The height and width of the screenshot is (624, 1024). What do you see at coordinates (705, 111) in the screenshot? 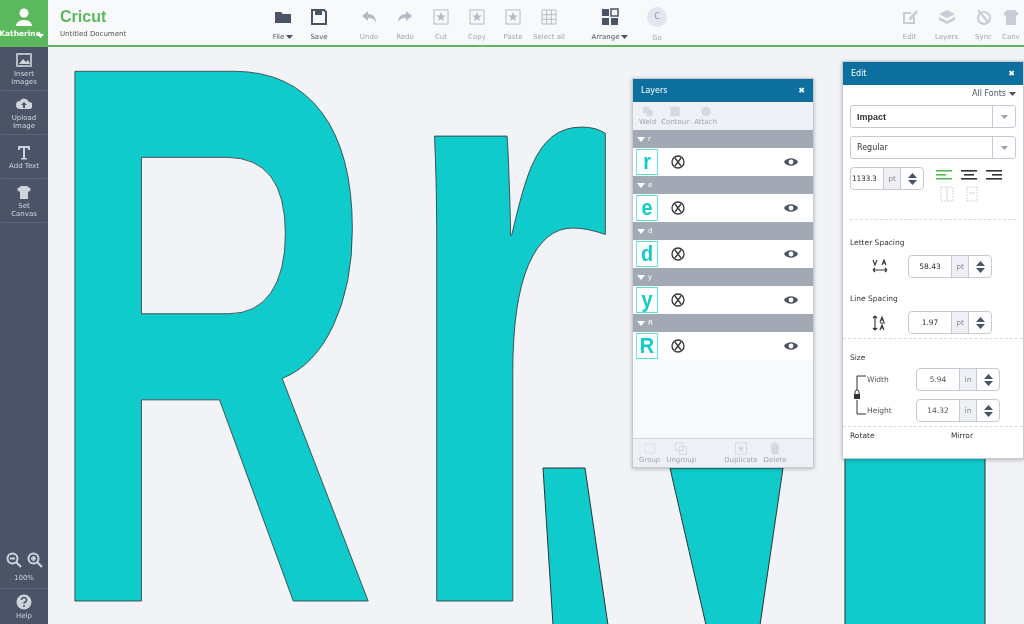
I see `circle-icon` at bounding box center [705, 111].